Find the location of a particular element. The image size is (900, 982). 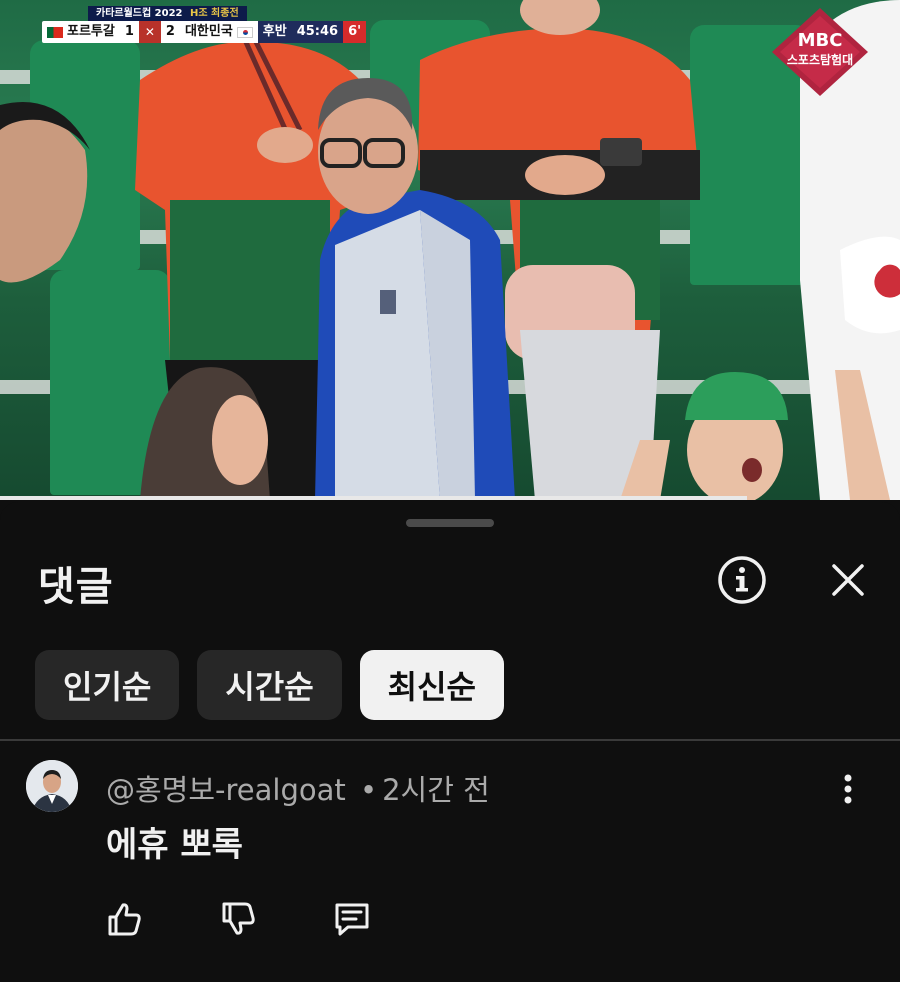

home-team: 포르투갈 is located at coordinates (81, 32).